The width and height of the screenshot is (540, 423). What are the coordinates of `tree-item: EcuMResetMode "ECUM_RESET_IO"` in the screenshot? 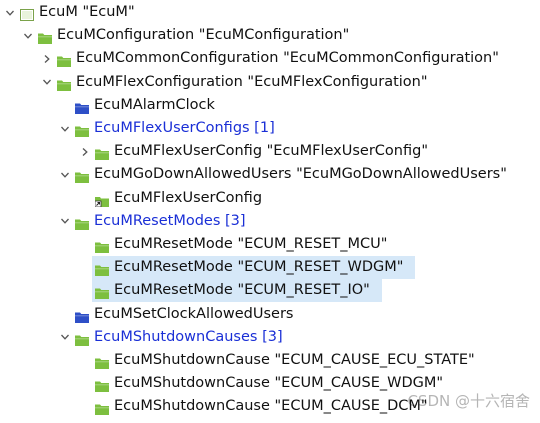 It's located at (270, 291).